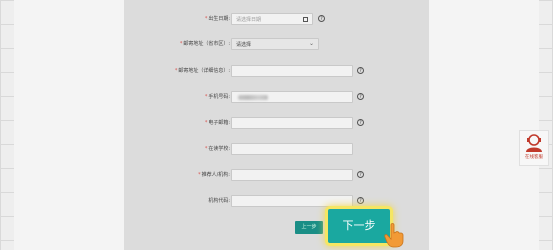 This screenshot has width=553, height=250. What do you see at coordinates (311, 43) in the screenshot?
I see `chevron-down-icon: ⌄` at bounding box center [311, 43].